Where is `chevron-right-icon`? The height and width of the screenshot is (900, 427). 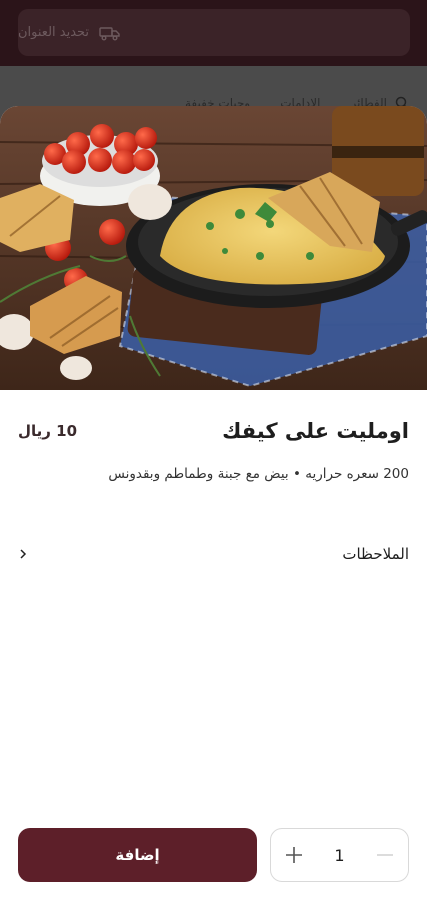
chevron-right-icon is located at coordinates (23, 554).